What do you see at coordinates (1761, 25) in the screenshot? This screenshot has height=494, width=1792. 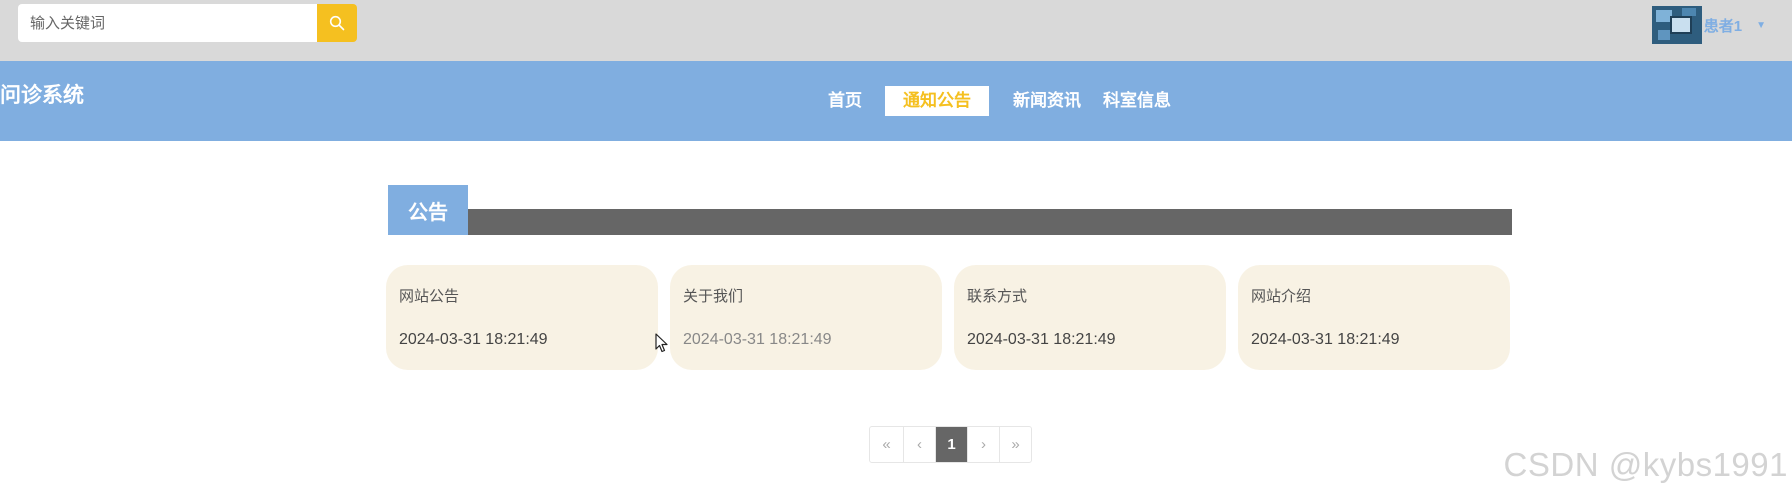 I see `chevron-down-icon: ▼` at bounding box center [1761, 25].